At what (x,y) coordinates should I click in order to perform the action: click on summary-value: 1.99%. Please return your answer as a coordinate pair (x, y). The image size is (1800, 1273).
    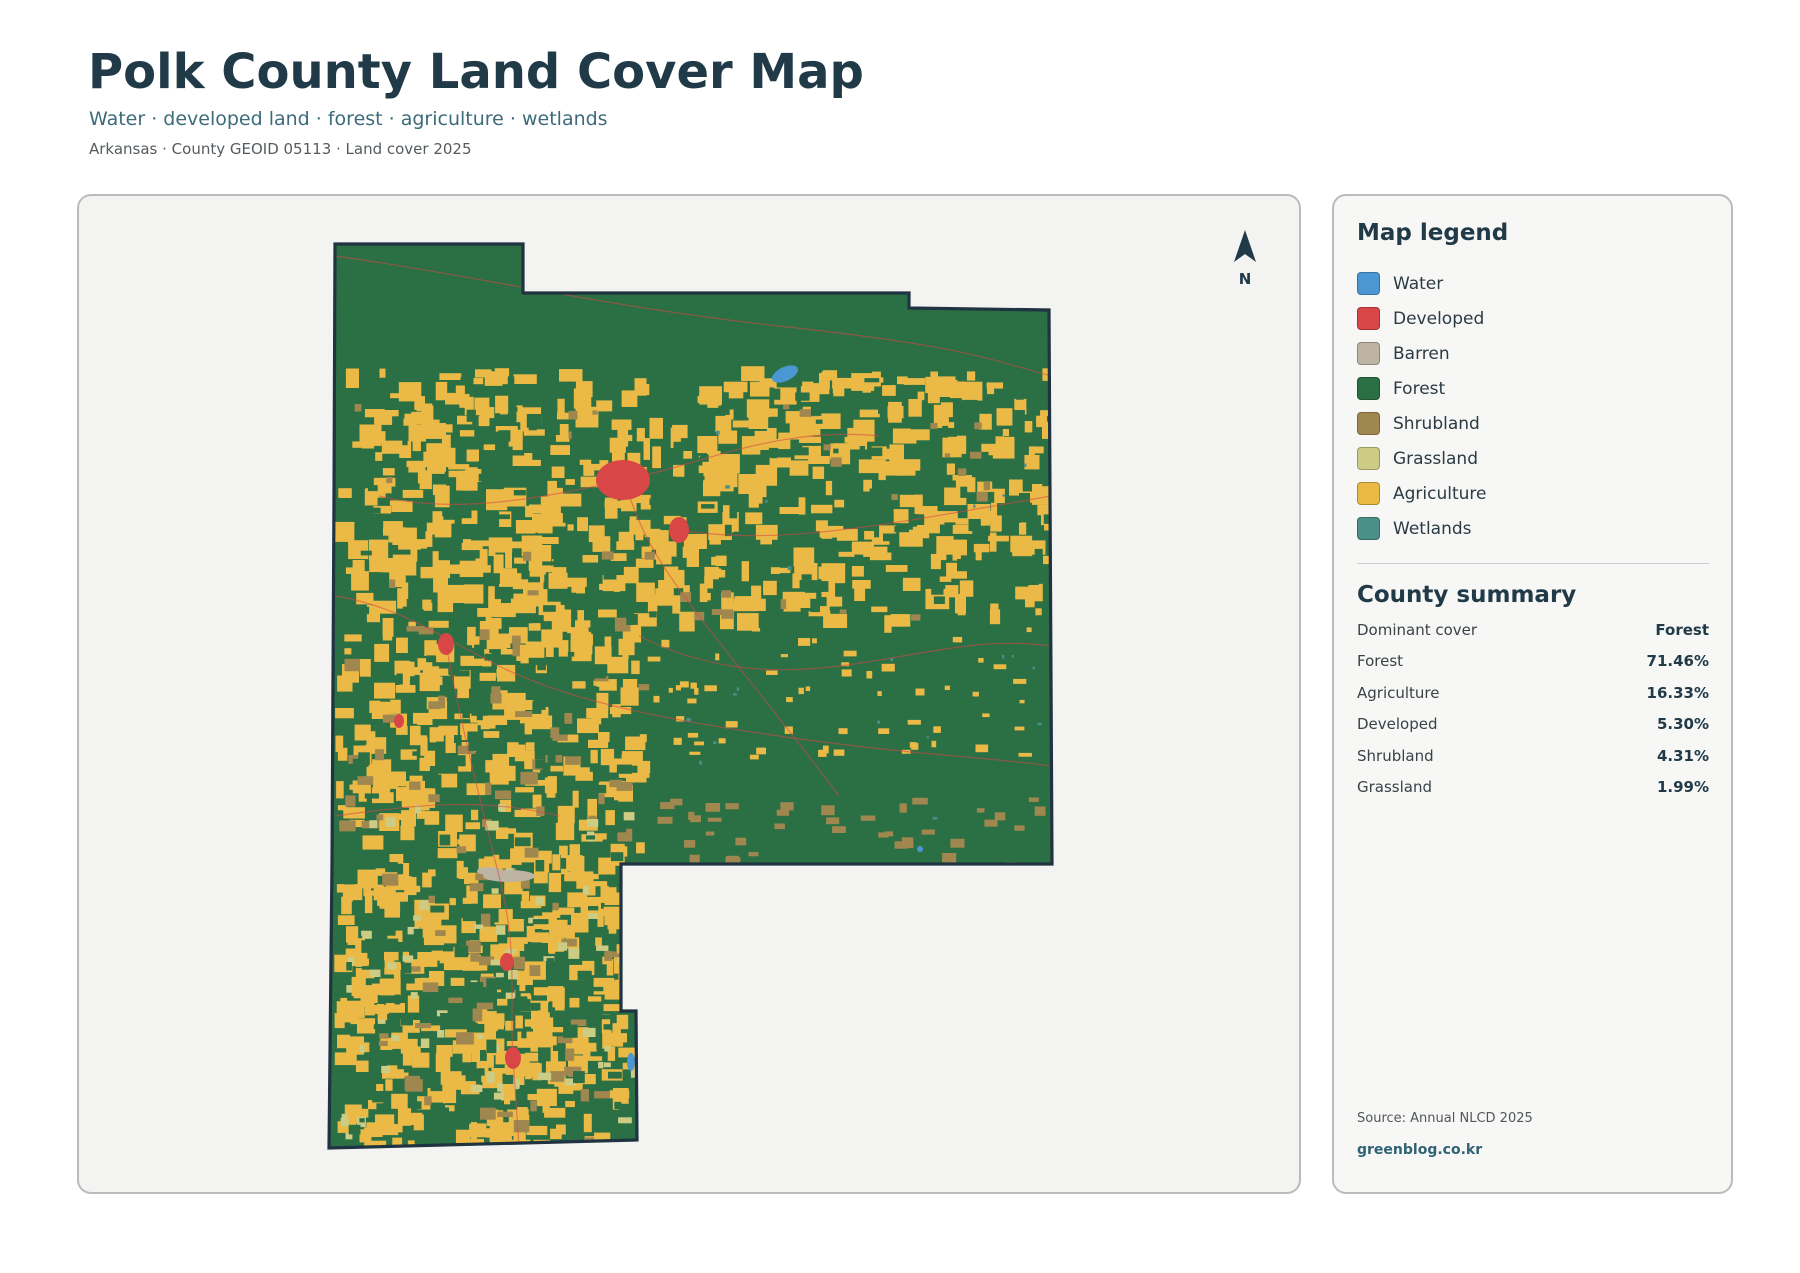
    Looking at the image, I should click on (1682, 787).